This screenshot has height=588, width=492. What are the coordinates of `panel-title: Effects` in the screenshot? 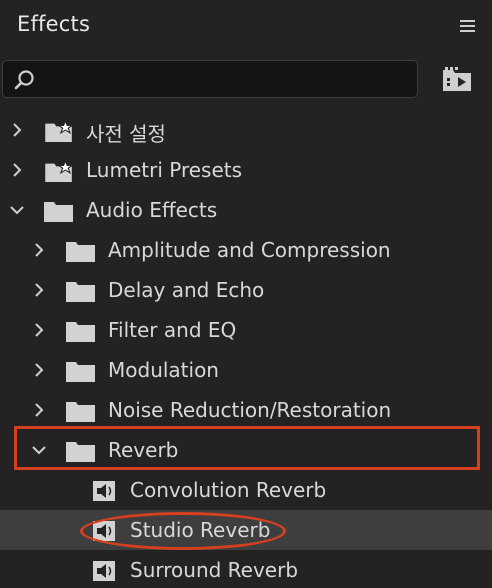 It's located at (54, 24).